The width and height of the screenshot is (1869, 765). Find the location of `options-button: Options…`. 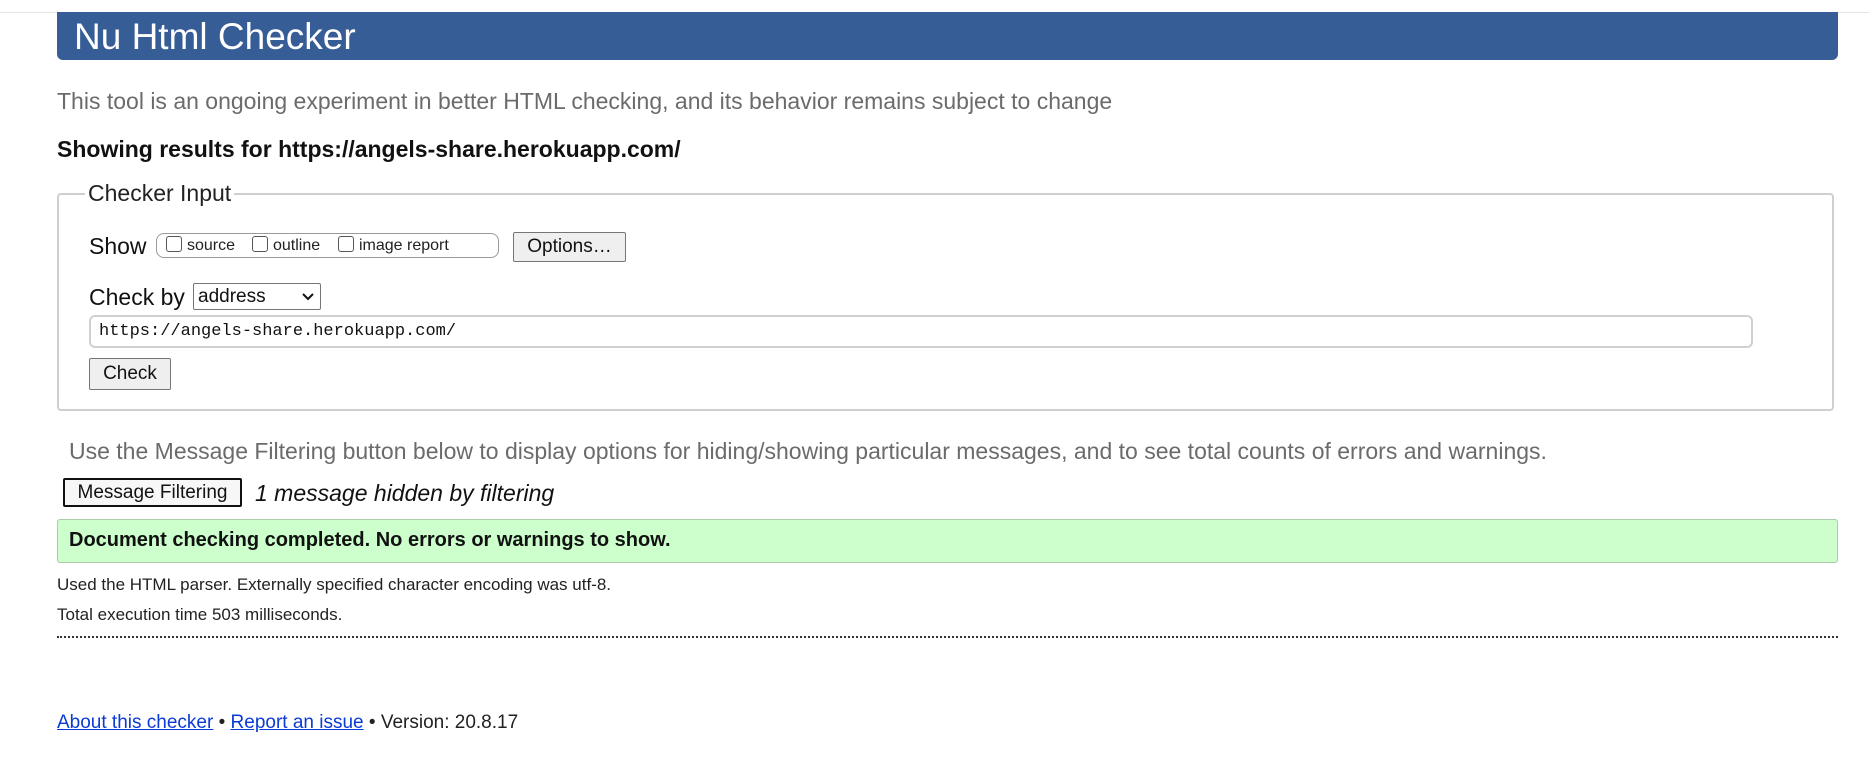

options-button: Options… is located at coordinates (569, 247).